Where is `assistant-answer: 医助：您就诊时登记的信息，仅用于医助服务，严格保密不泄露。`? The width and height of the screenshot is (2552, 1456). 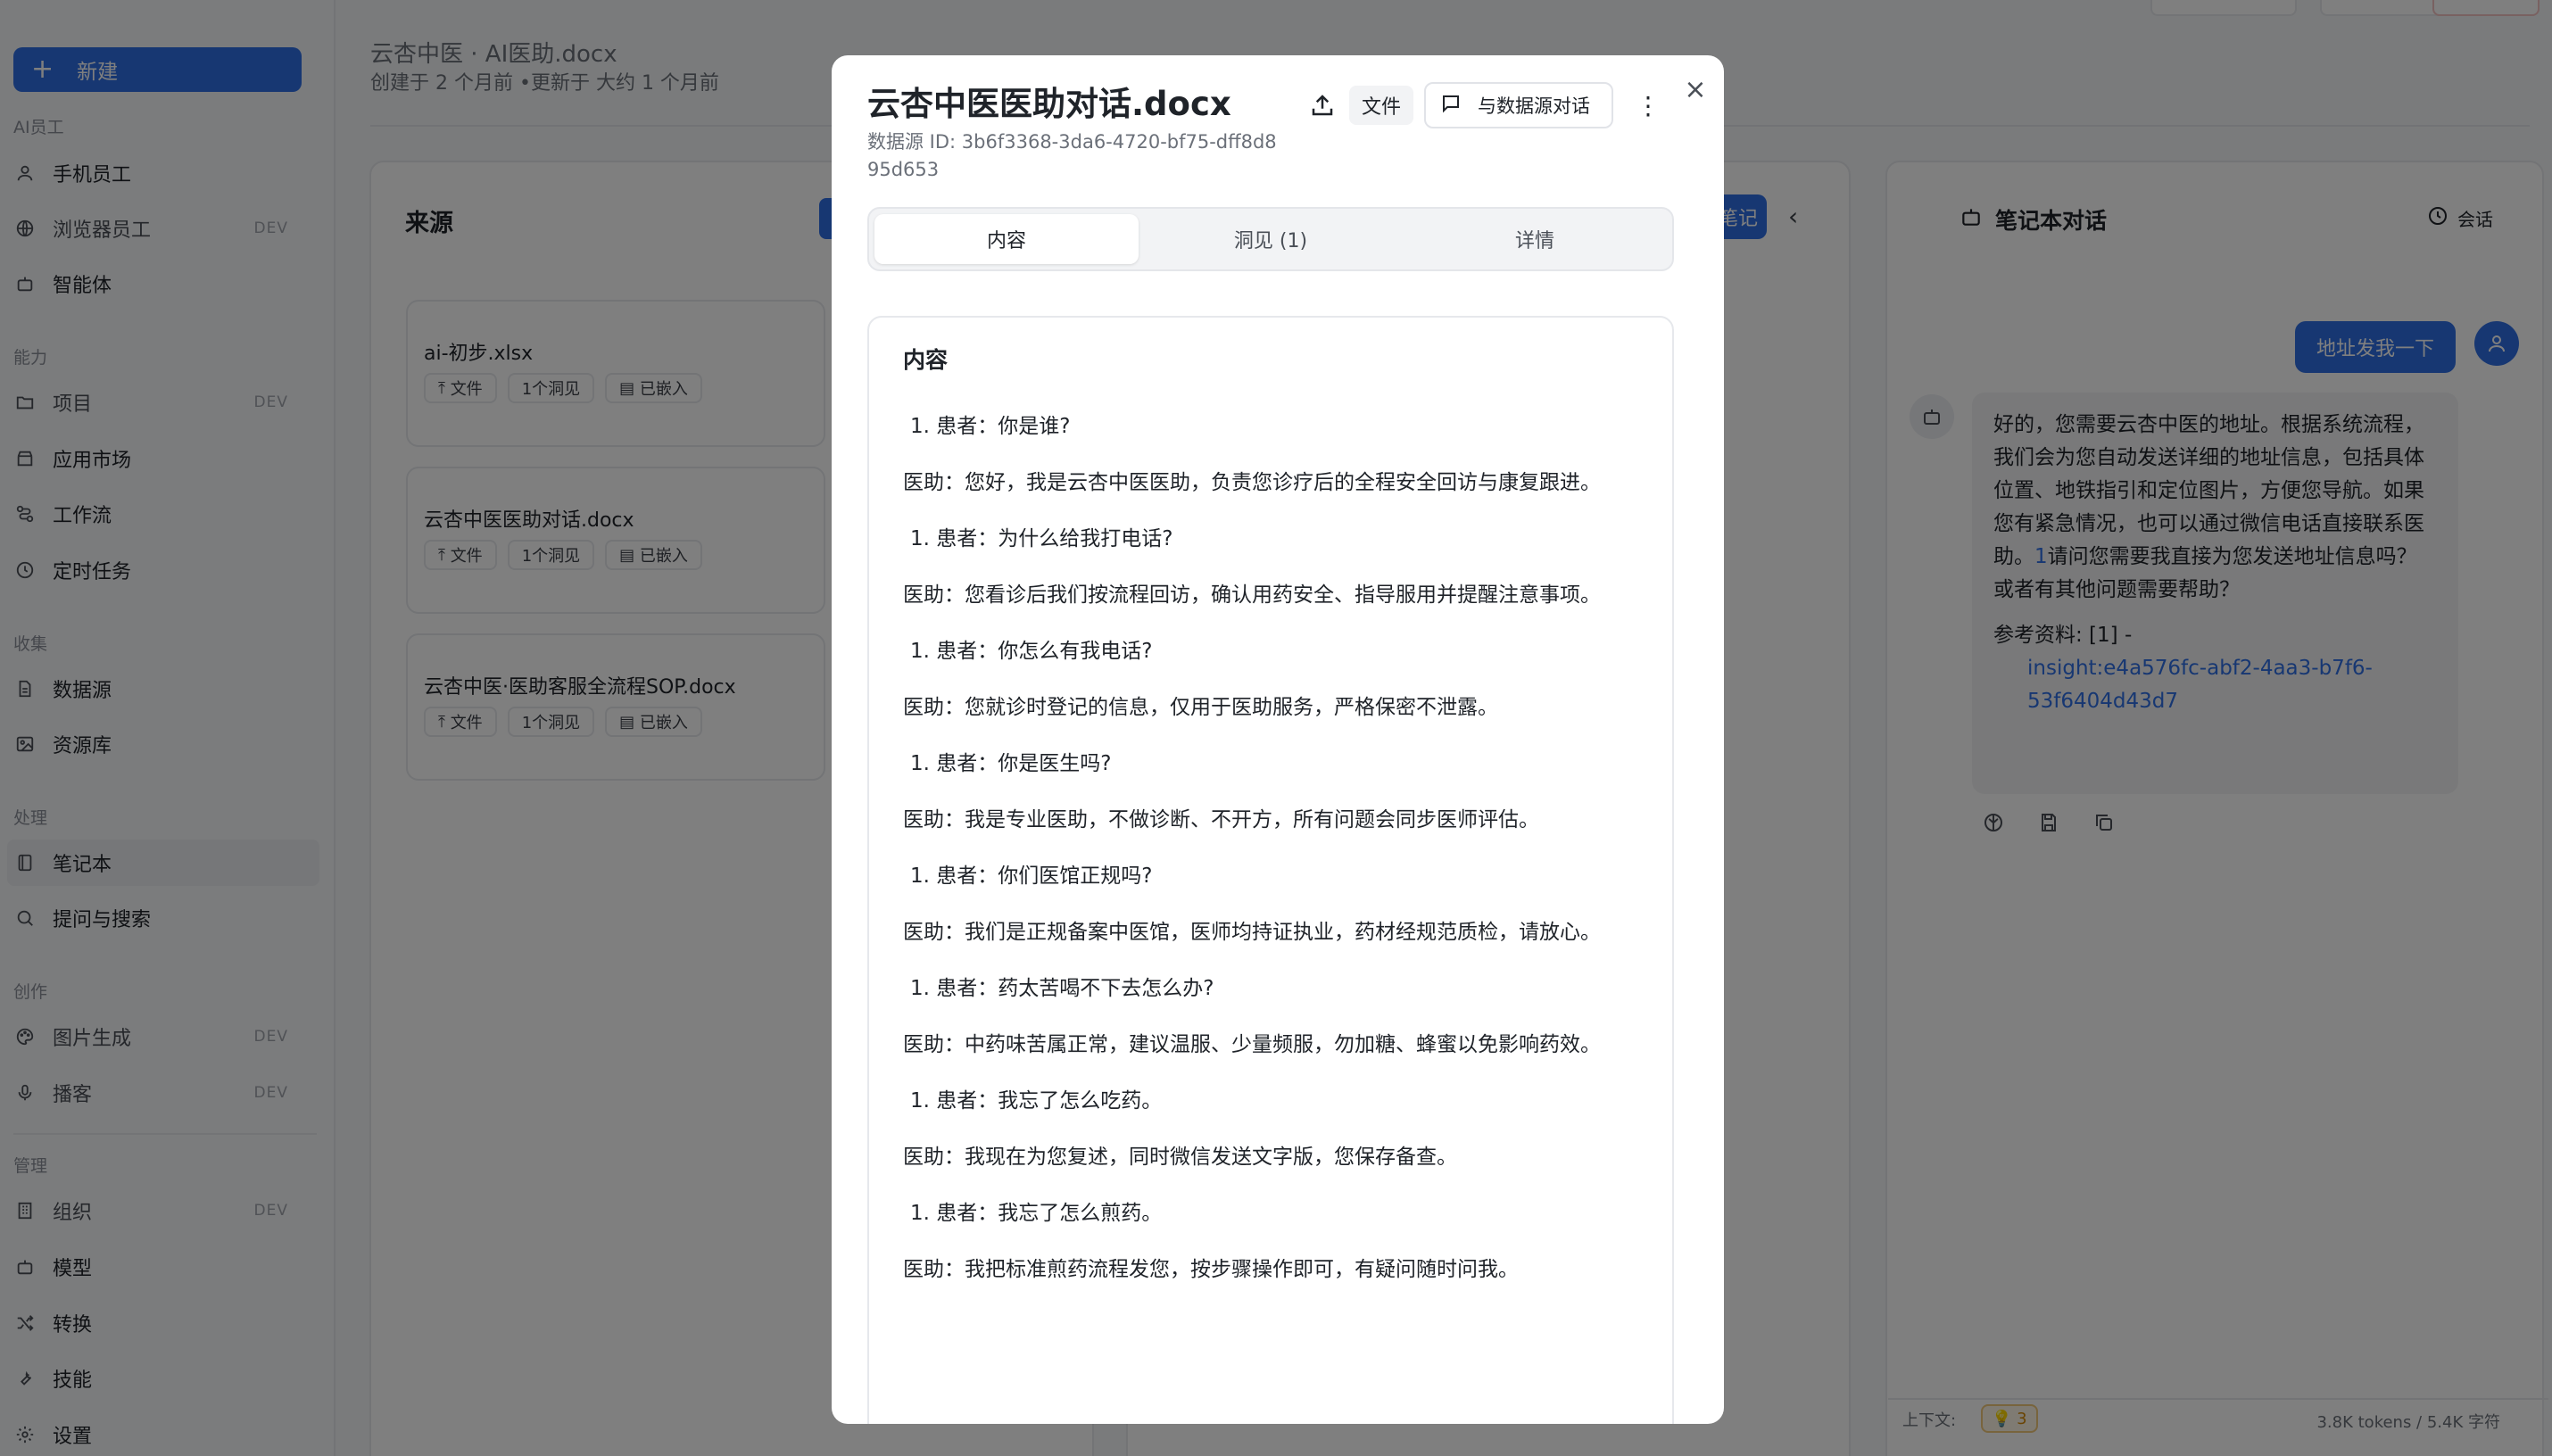
assistant-answer: 医助：您就诊时登记的信息，仅用于医助服务，严格保密不泄露。 is located at coordinates (1200, 708).